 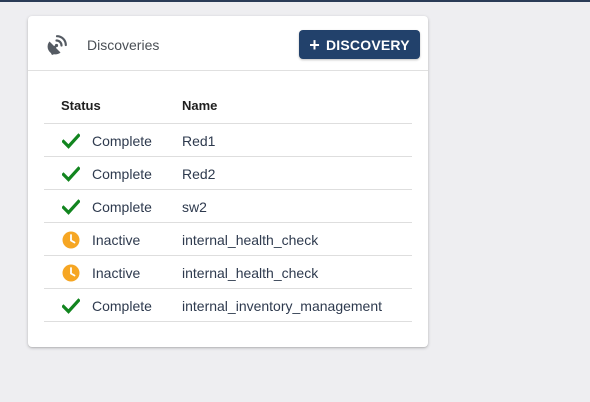 I want to click on plus-icon: +, so click(x=314, y=44).